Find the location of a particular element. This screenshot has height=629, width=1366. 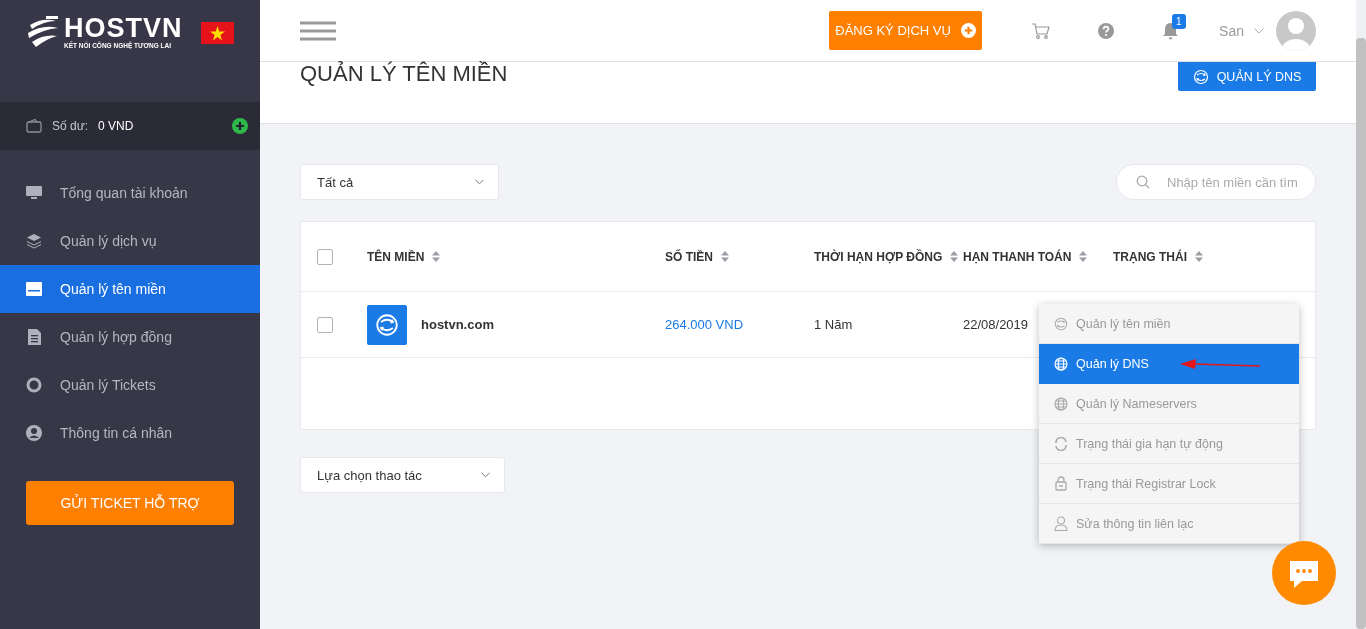

lifebuoy-icon is located at coordinates (34, 385).